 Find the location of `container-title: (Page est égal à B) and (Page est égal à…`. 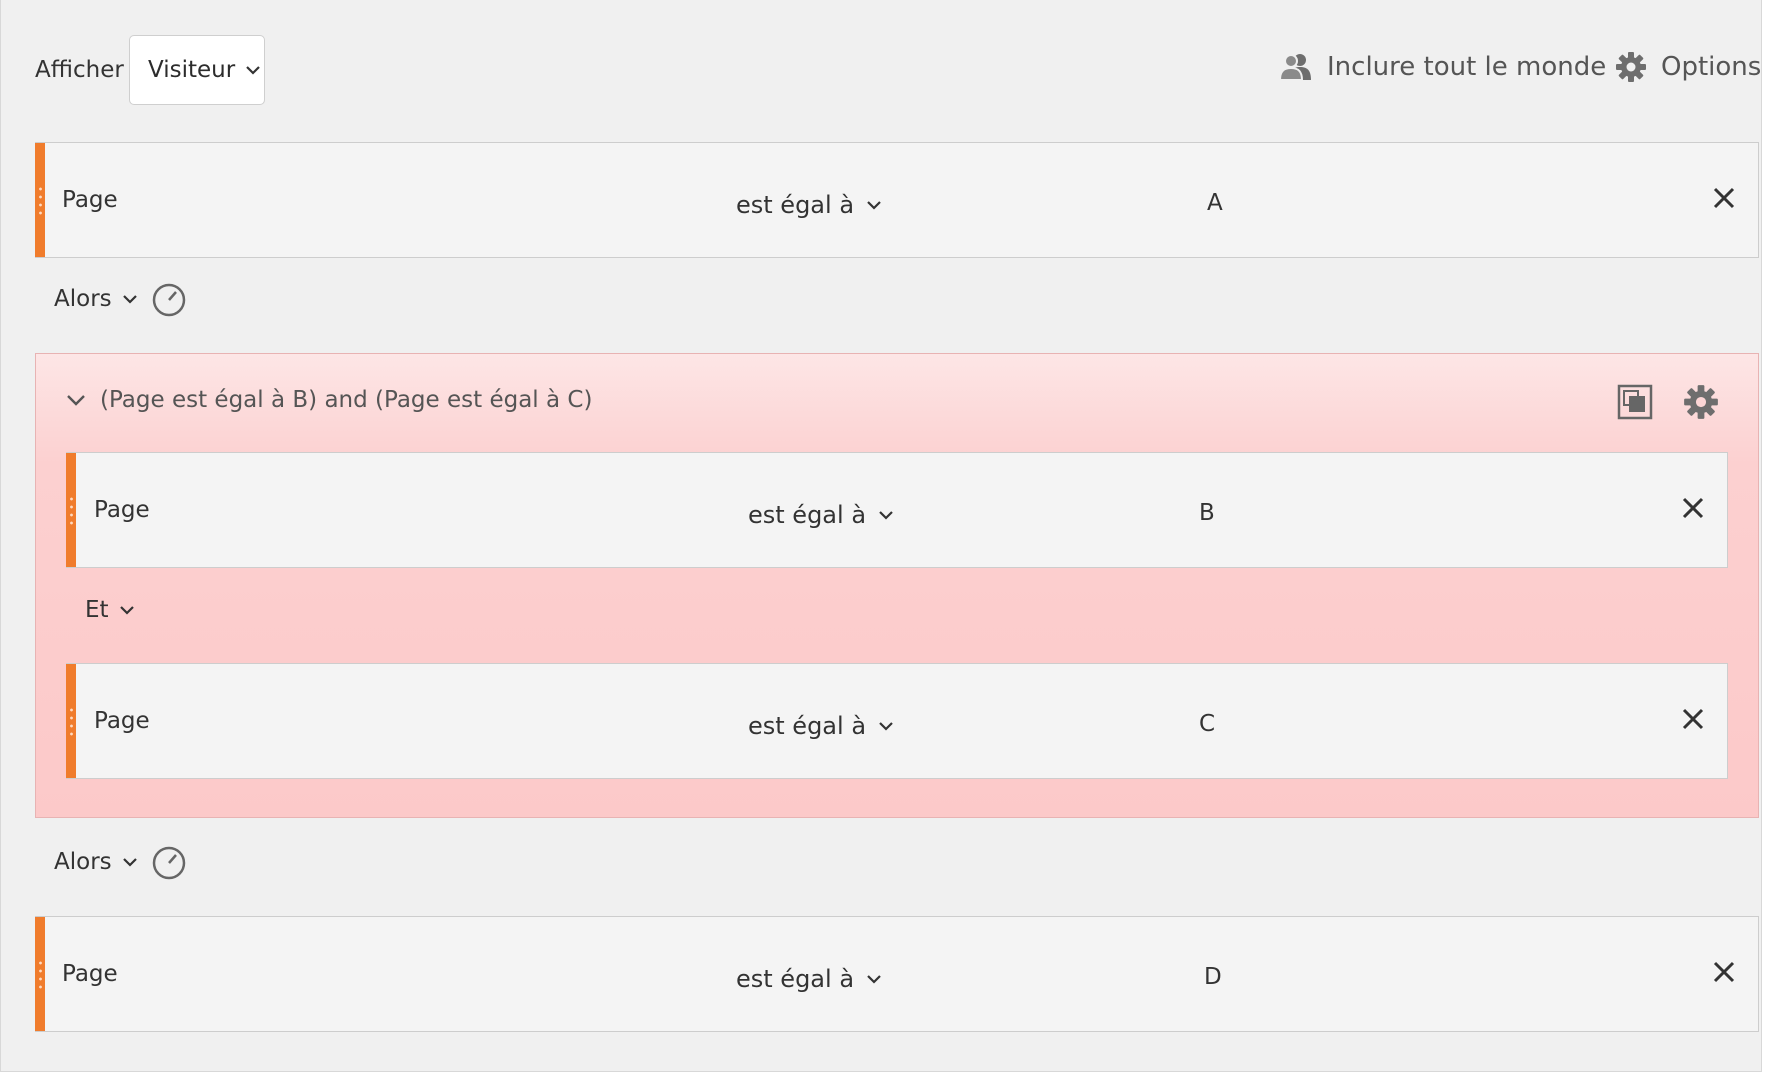

container-title: (Page est égal à B) and (Page est égal à… is located at coordinates (346, 400).